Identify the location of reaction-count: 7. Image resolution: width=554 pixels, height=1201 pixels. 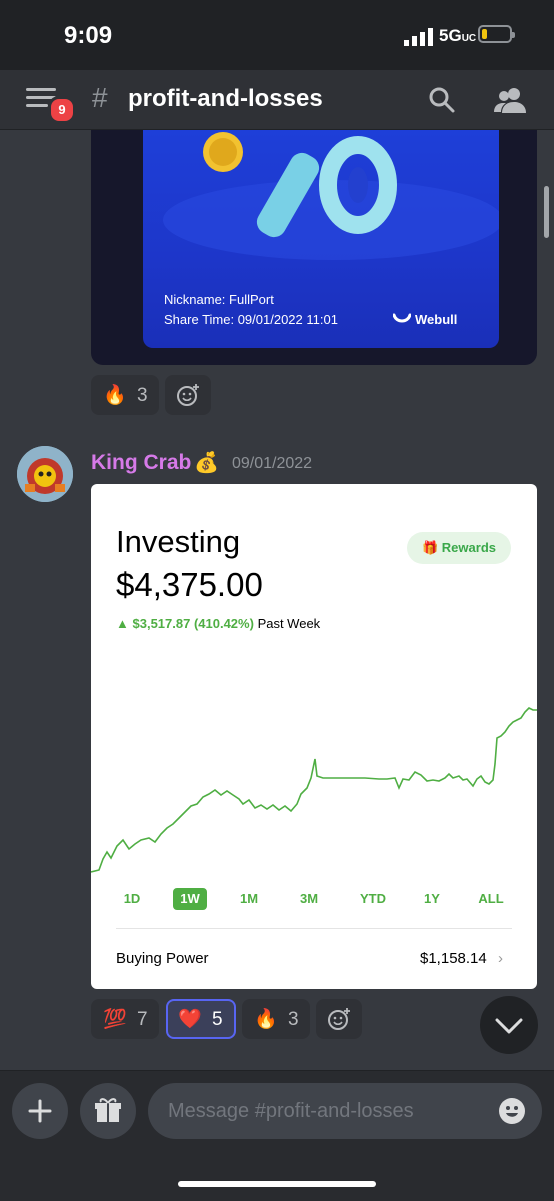
(142, 1019).